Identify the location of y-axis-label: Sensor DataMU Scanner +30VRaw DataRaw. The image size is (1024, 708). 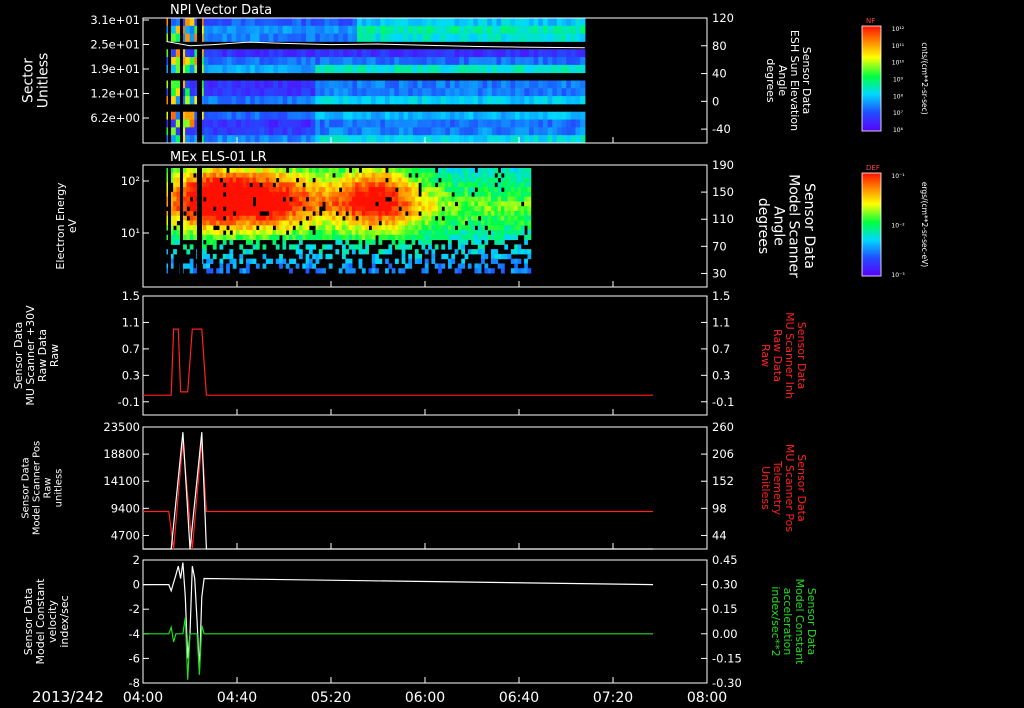
(36, 355).